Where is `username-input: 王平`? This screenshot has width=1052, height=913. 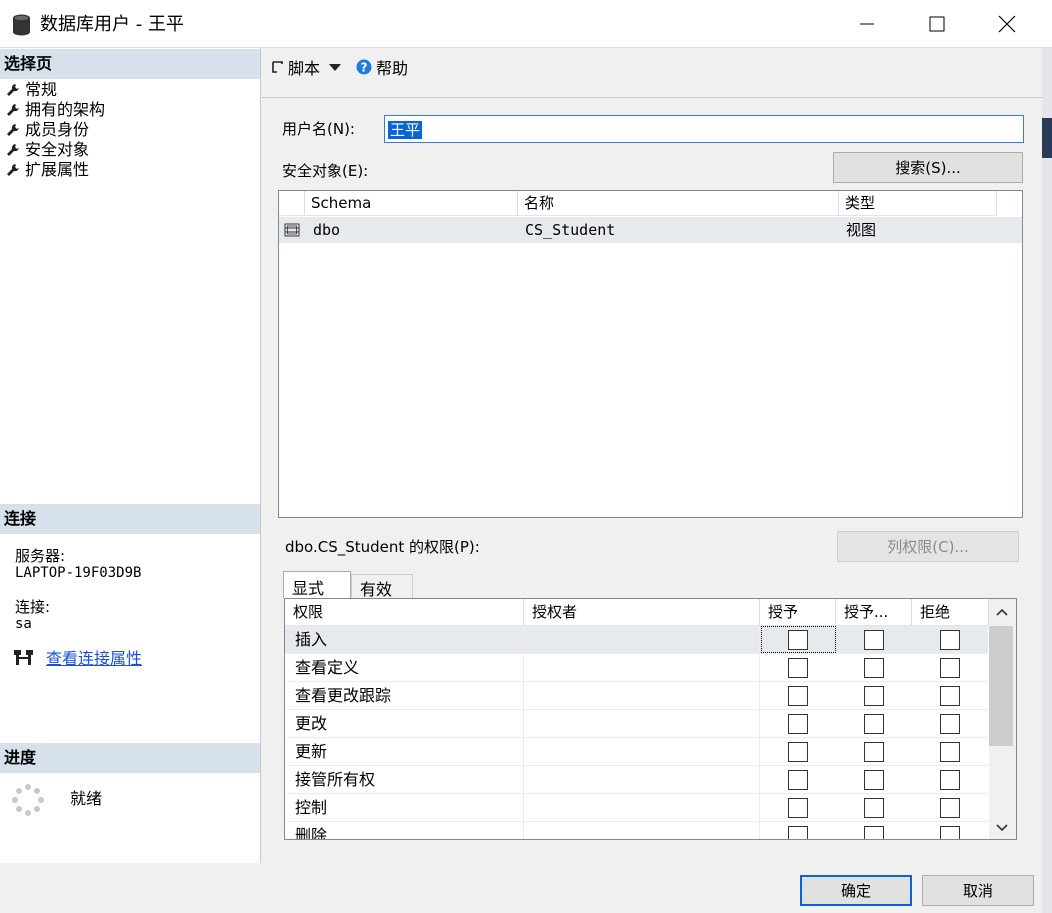 username-input: 王平 is located at coordinates (704, 129).